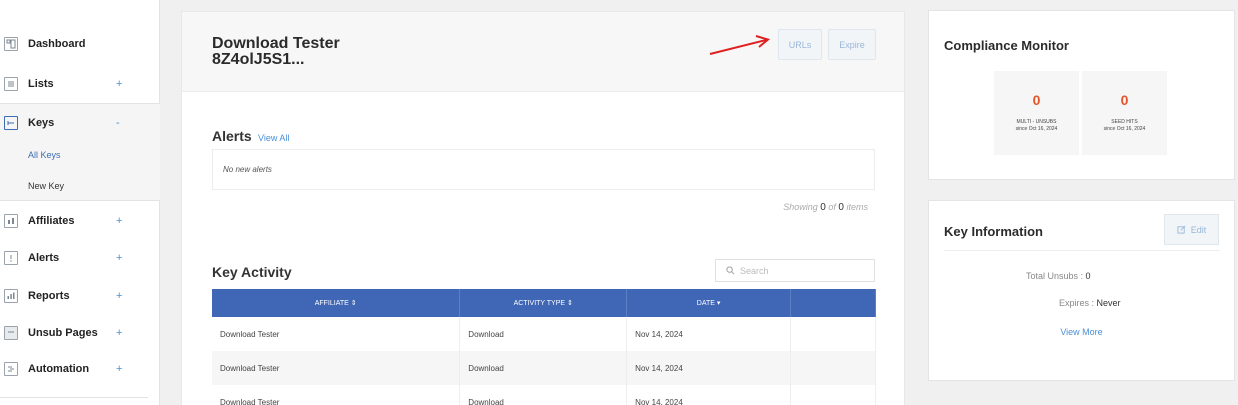 The height and width of the screenshot is (405, 1238). I want to click on key-icon, so click(11, 123).